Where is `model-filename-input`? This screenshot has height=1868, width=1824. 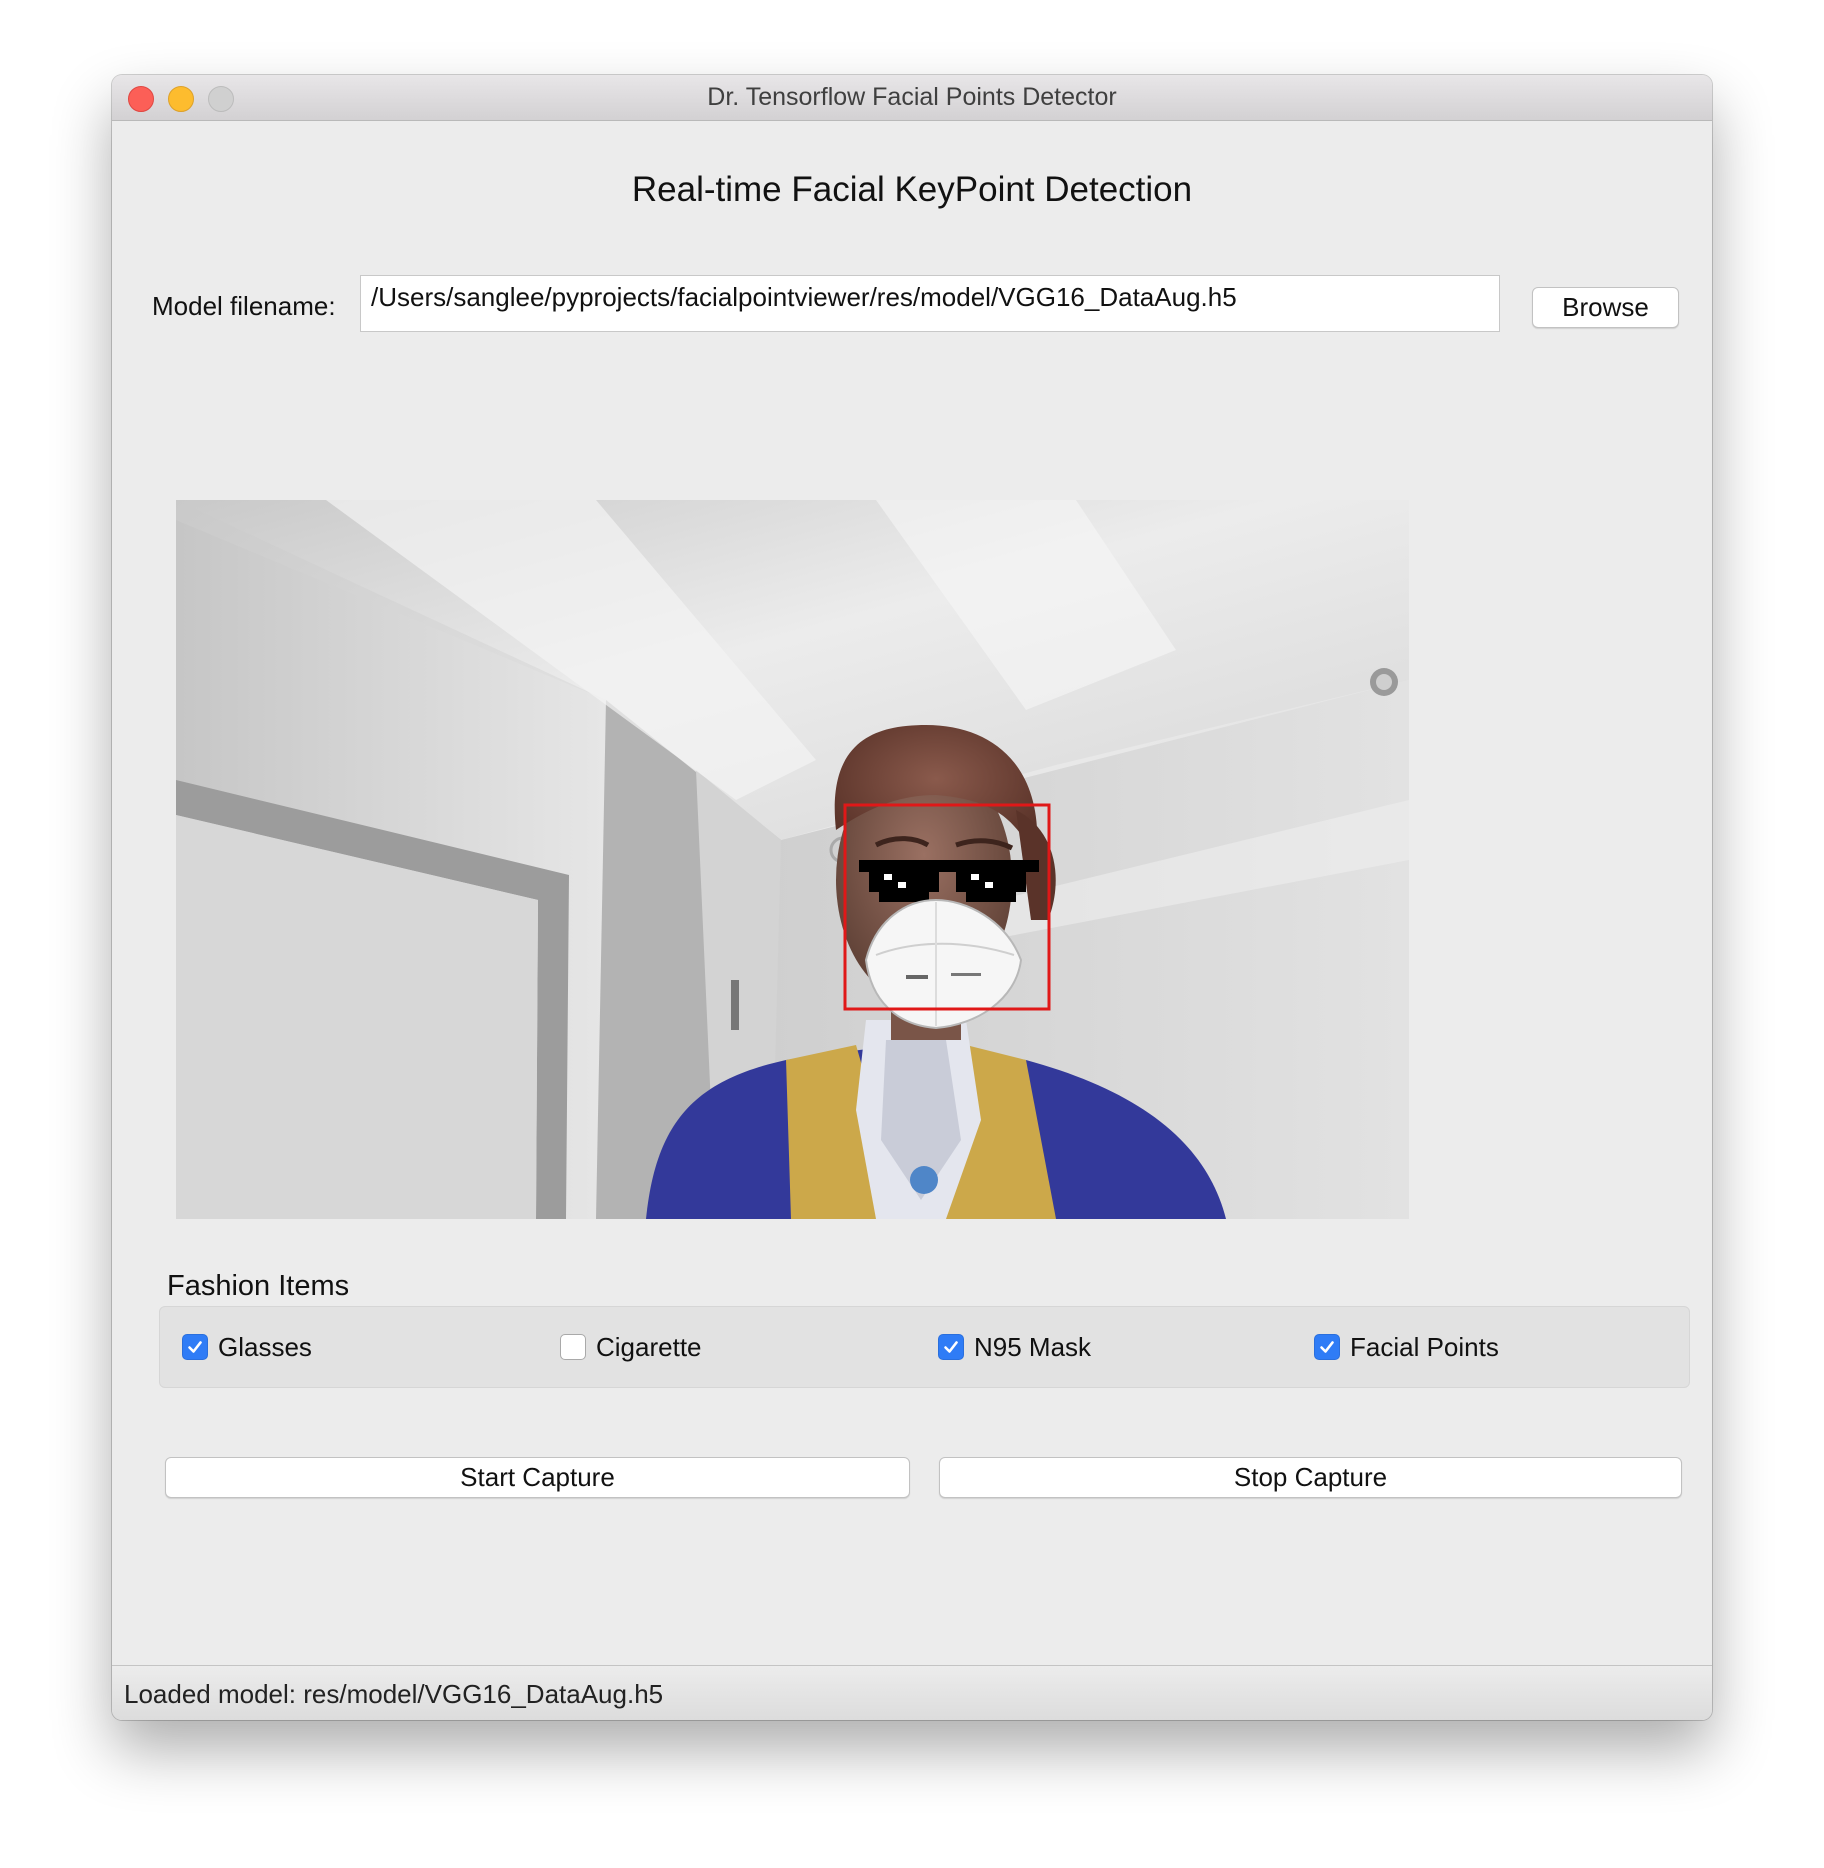 model-filename-input is located at coordinates (930, 303).